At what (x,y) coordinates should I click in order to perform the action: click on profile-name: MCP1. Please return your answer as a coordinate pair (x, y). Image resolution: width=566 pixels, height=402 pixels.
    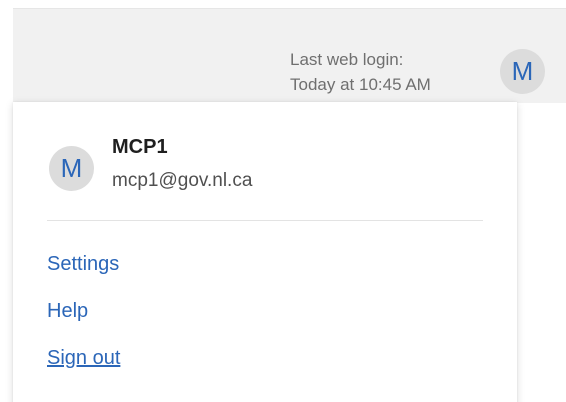
    Looking at the image, I should click on (140, 147).